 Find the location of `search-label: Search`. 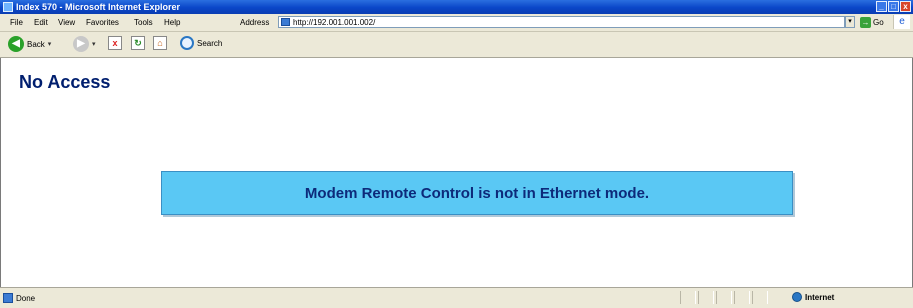

search-label: Search is located at coordinates (210, 43).